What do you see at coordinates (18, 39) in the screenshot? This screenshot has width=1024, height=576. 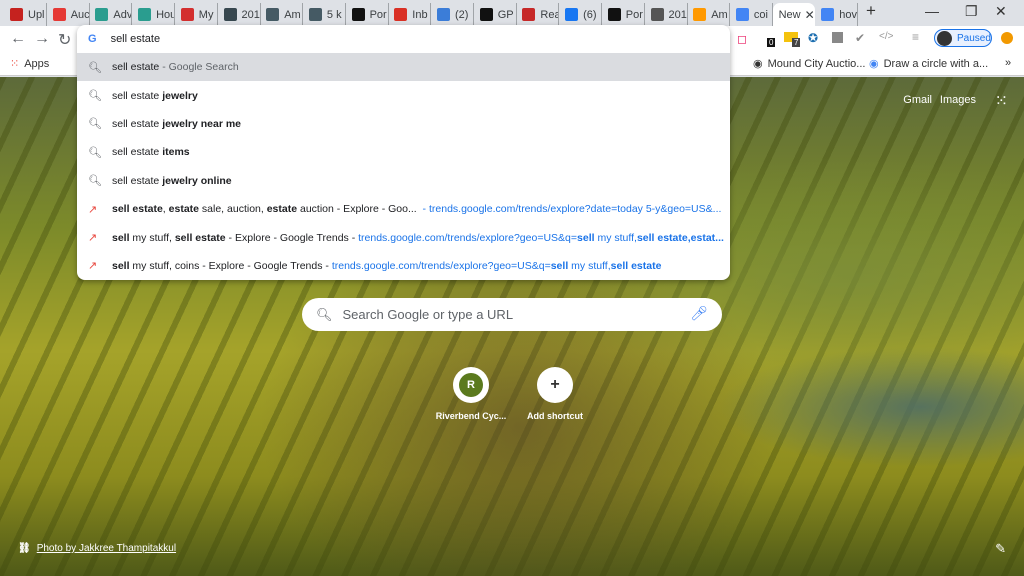 I see `back-icon: ←` at bounding box center [18, 39].